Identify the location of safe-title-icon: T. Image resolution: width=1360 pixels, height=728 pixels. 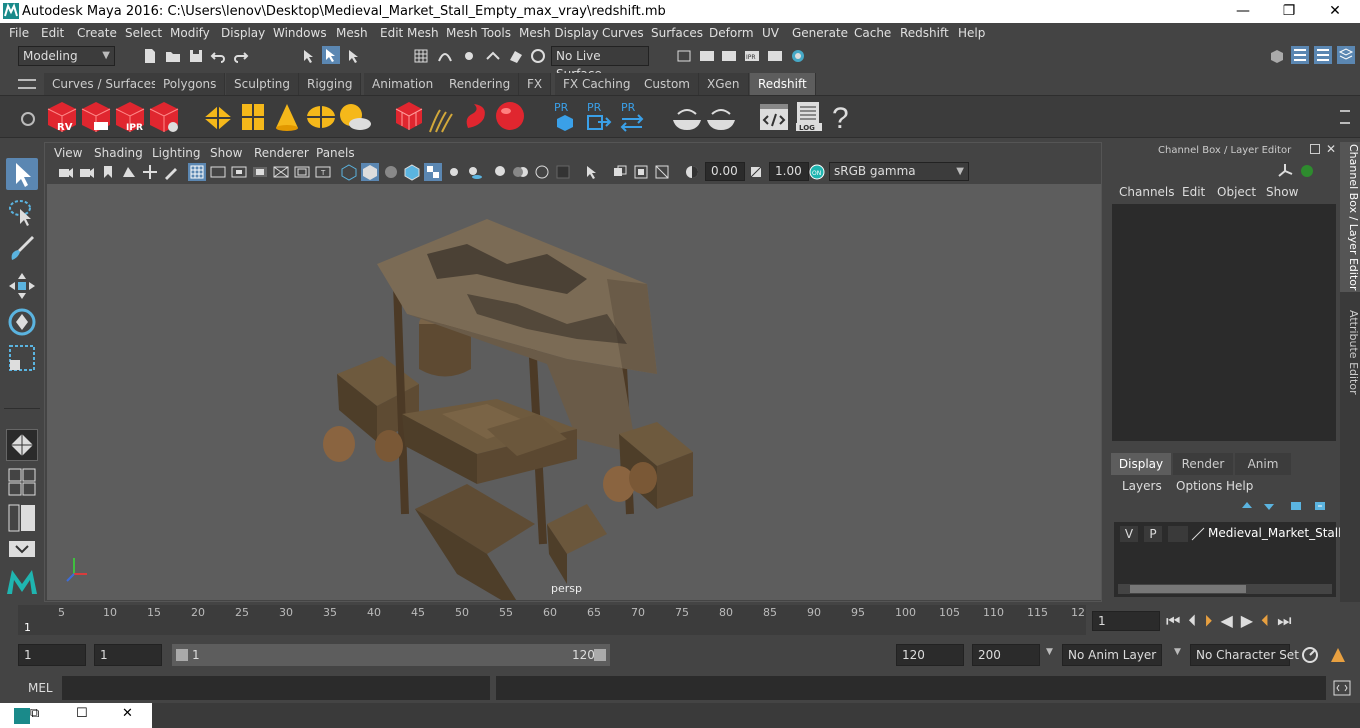
(323, 172).